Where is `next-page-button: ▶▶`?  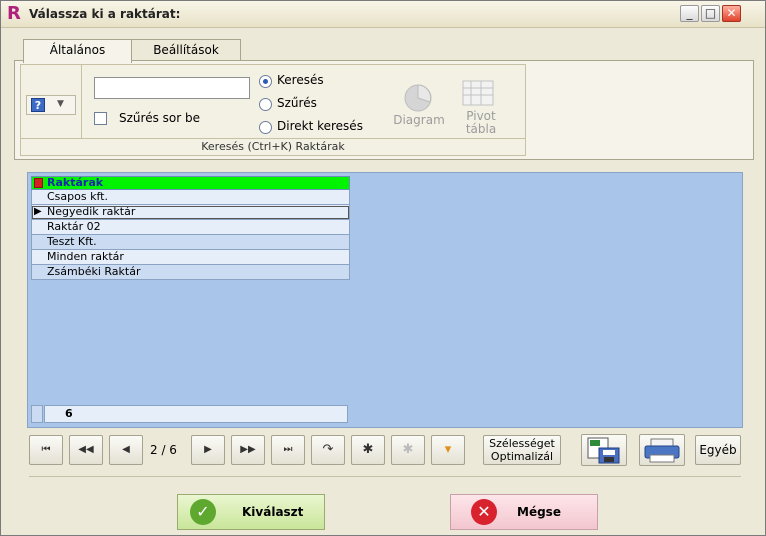
next-page-button: ▶▶ is located at coordinates (248, 450).